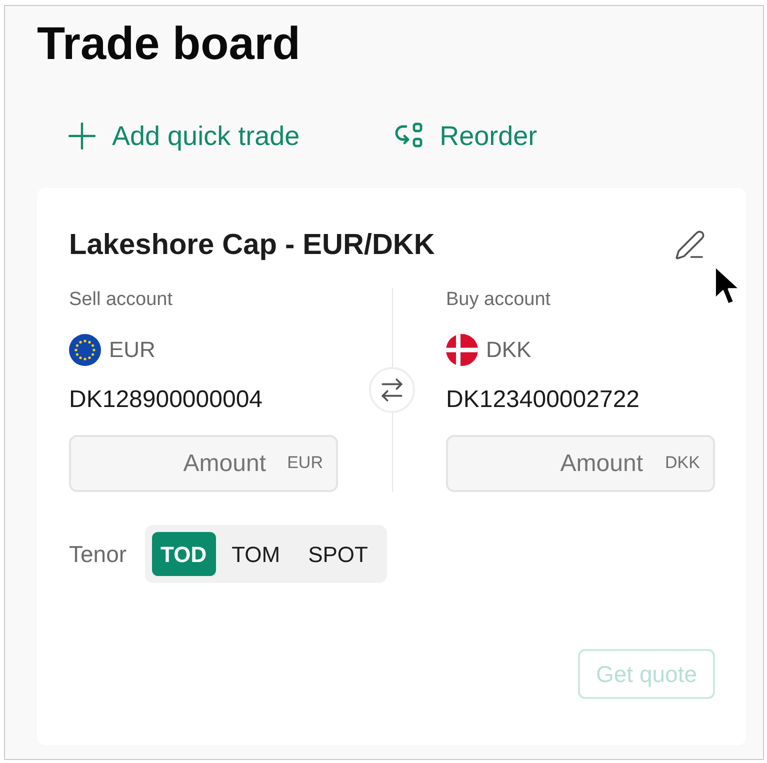  What do you see at coordinates (184, 554) in the screenshot?
I see `tenor-option: TOD` at bounding box center [184, 554].